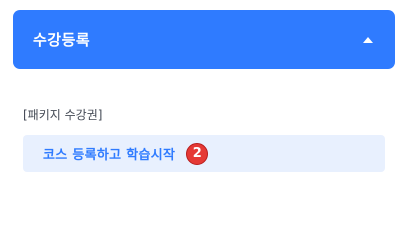  I want to click on caret-up-icon, so click(368, 39).